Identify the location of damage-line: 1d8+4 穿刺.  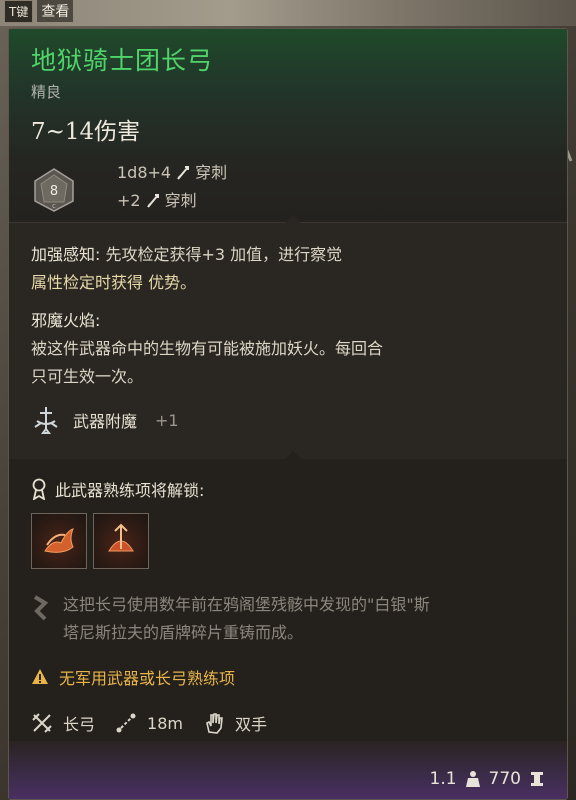
(172, 173).